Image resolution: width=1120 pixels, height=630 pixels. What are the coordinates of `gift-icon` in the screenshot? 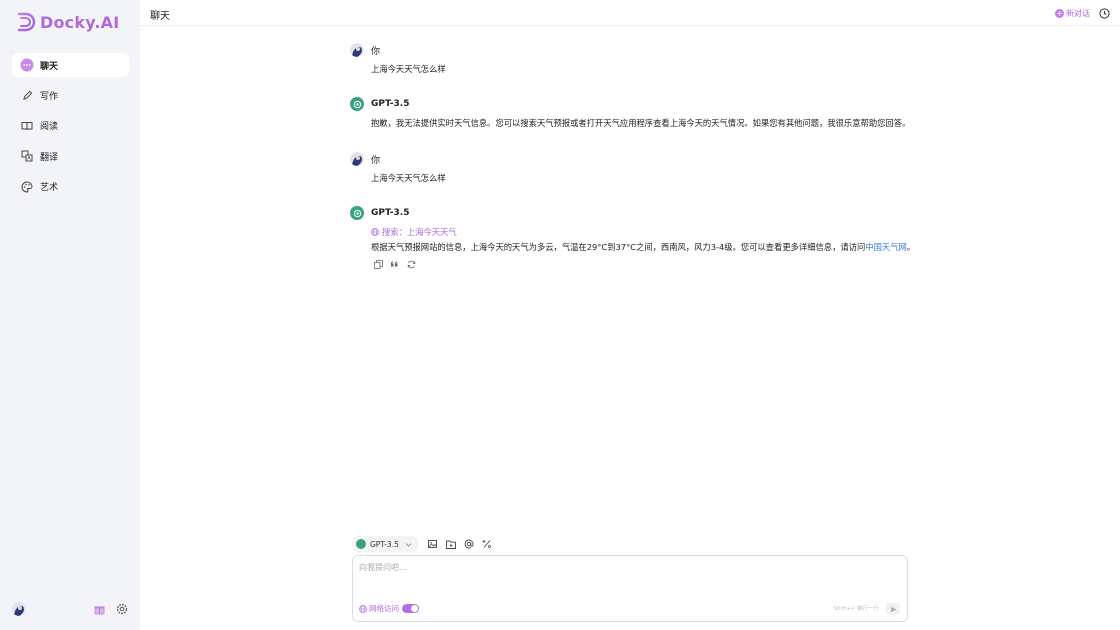 It's located at (99, 609).